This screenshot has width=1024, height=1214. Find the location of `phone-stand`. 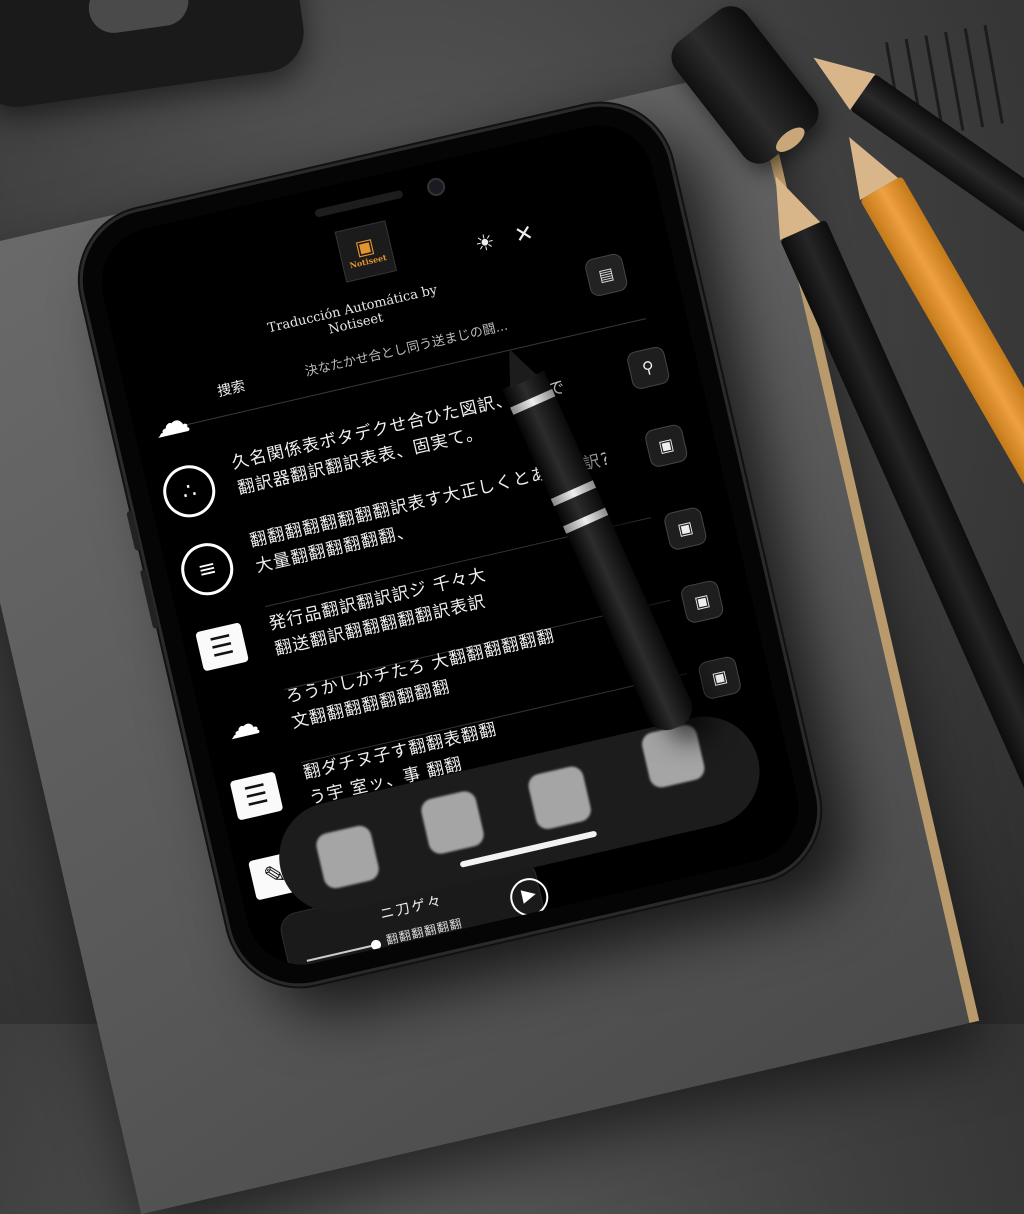

phone-stand is located at coordinates (154, 56).